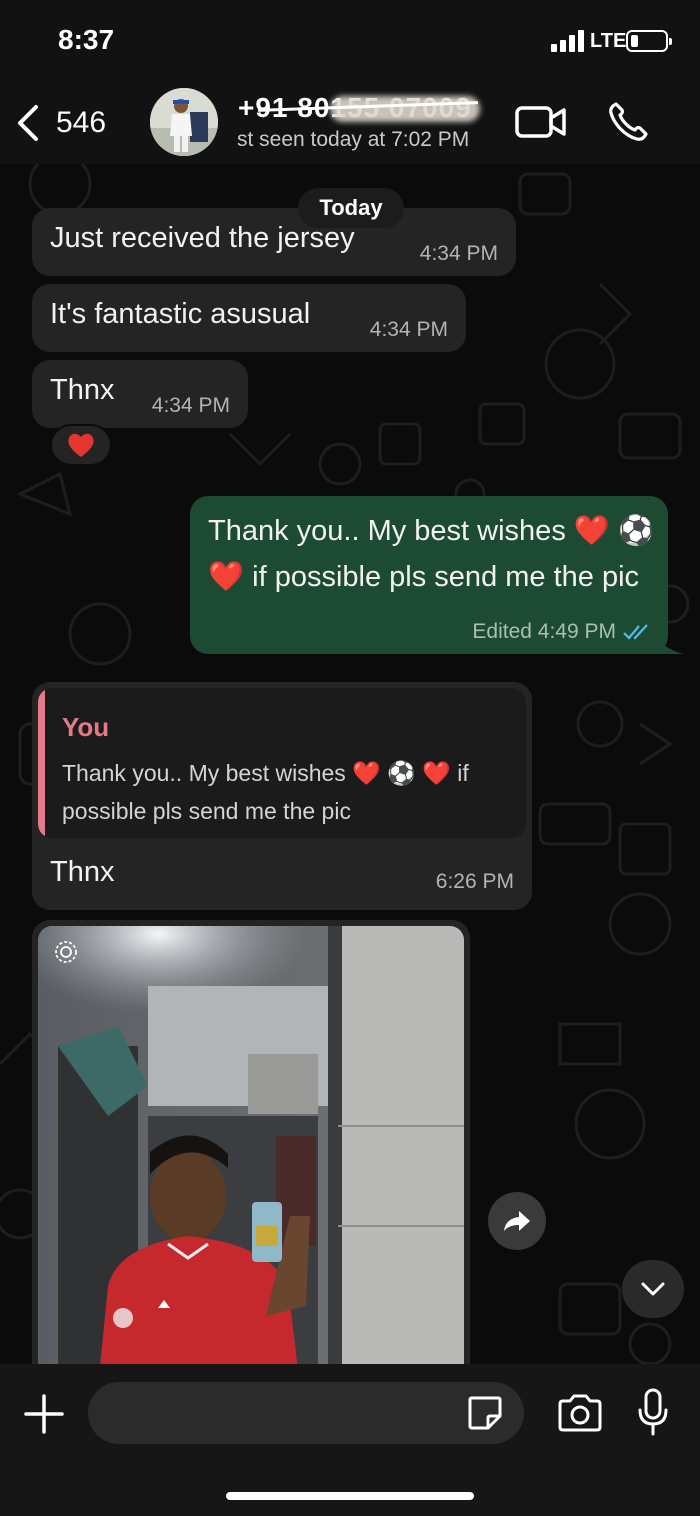  I want to click on status-bar: 8:37 LTE, so click(350, 40).